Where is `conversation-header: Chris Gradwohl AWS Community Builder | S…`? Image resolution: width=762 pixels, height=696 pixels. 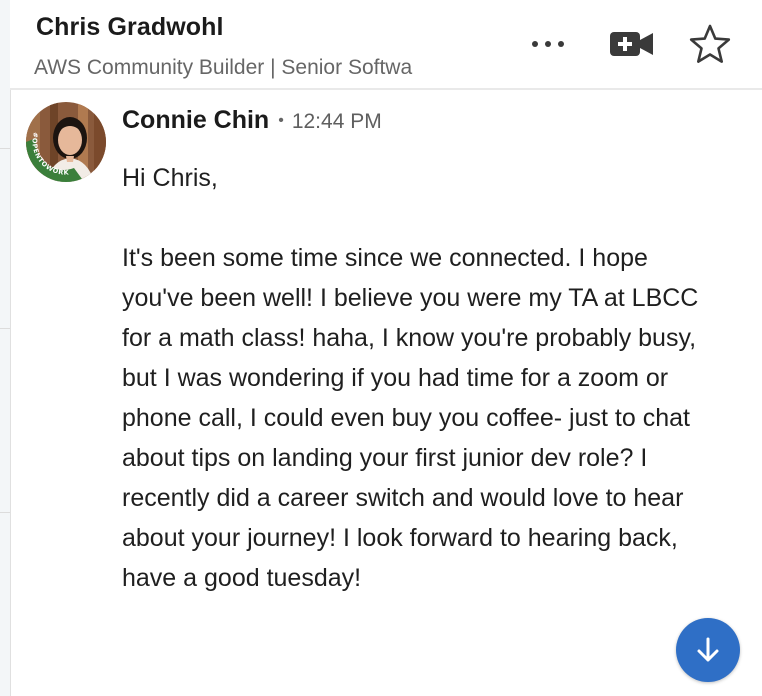
conversation-header: Chris Gradwohl AWS Community Builder | S… is located at coordinates (386, 44).